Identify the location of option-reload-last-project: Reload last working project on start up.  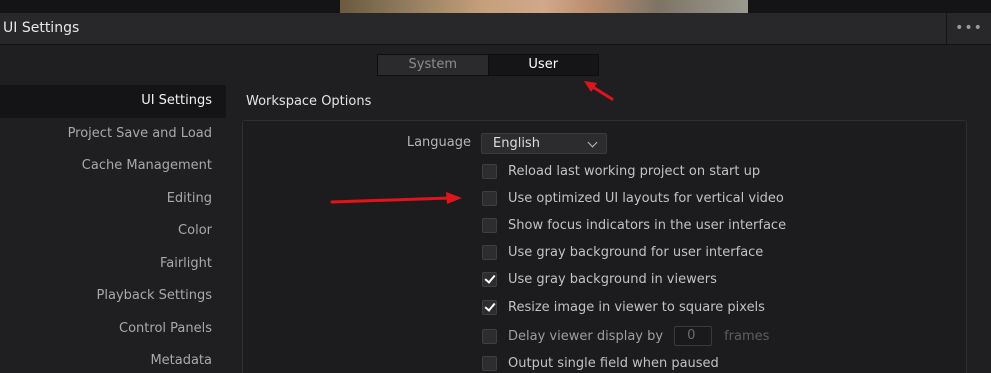
(621, 171).